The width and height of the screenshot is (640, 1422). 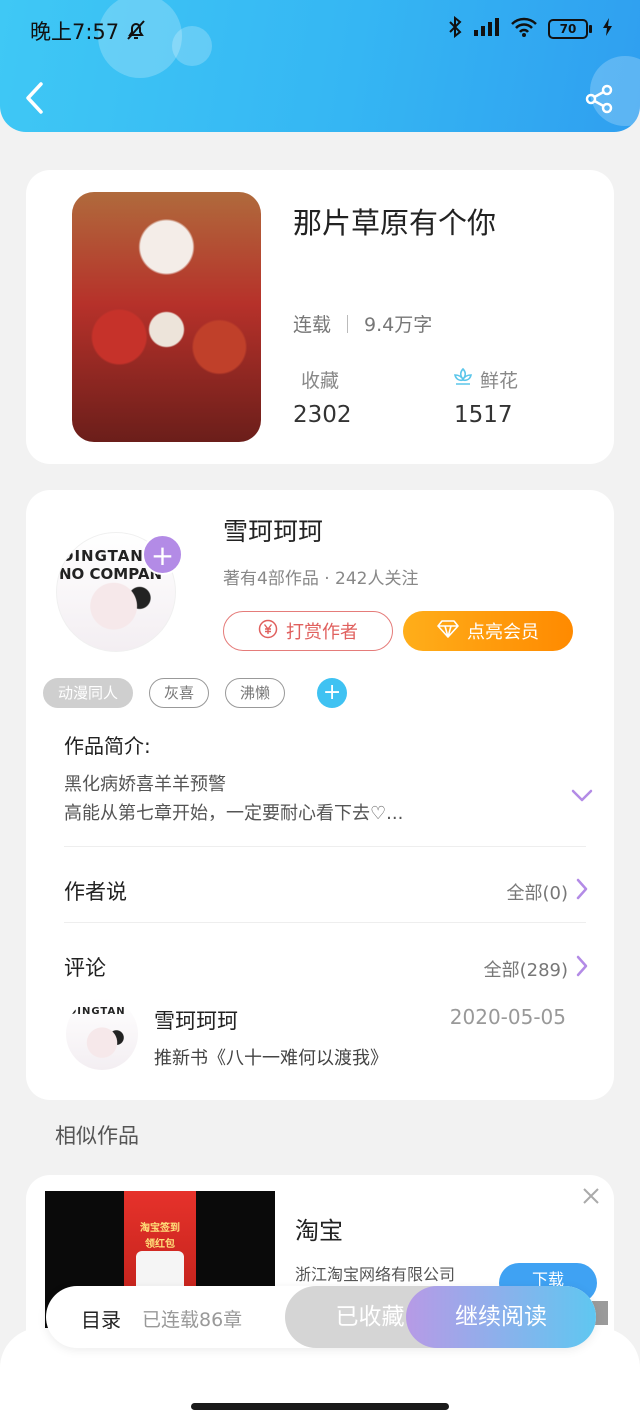 What do you see at coordinates (395, 223) in the screenshot?
I see `book-title: 那片草原有个你` at bounding box center [395, 223].